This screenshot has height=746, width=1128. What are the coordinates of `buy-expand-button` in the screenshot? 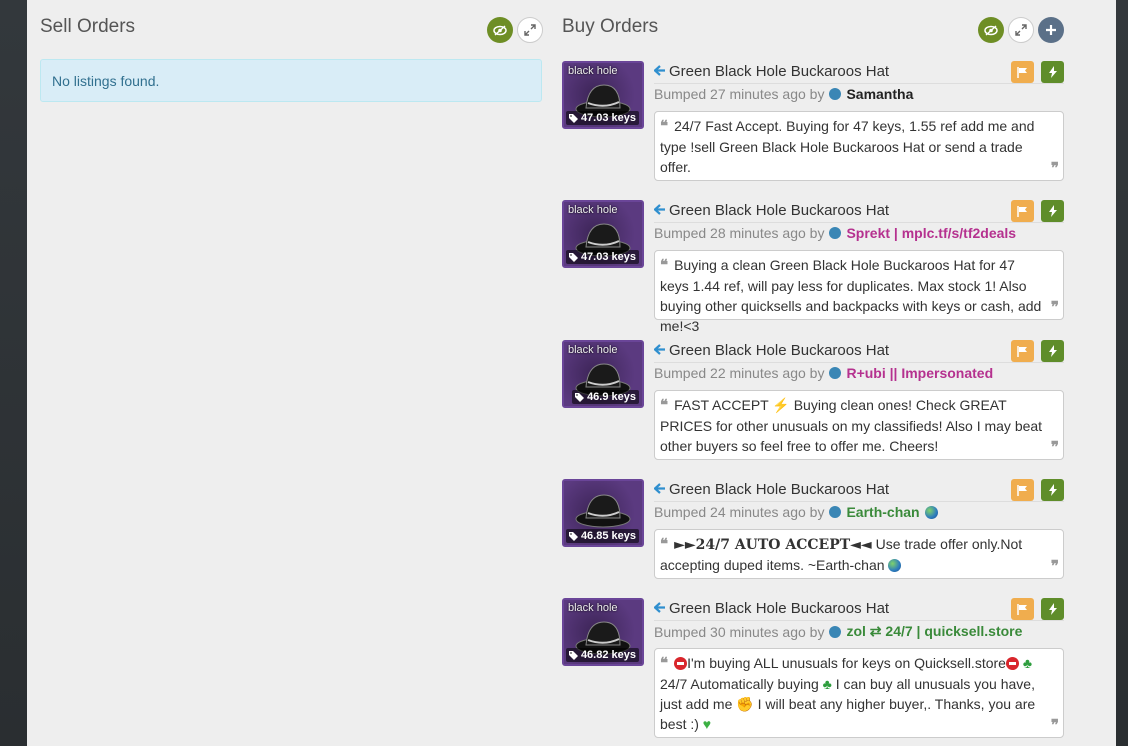 It's located at (1021, 30).